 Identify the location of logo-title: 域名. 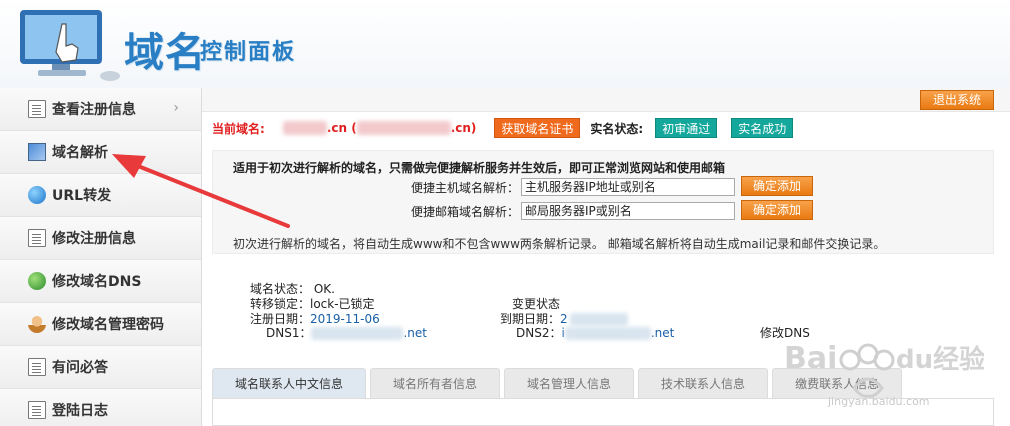
(165, 53).